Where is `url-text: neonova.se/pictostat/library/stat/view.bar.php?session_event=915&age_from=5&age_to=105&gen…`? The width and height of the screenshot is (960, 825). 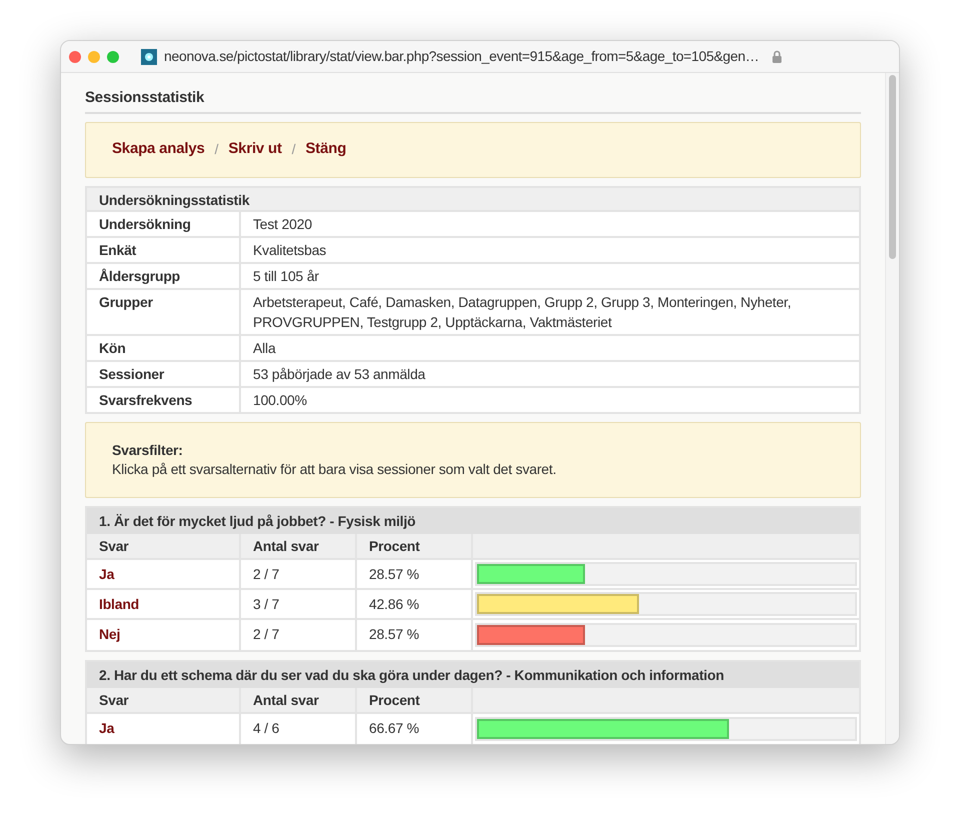
url-text: neonova.se/pictostat/library/stat/view.bar.php?session_event=915&age_from=5&age_to=105&gen… is located at coordinates (461, 56).